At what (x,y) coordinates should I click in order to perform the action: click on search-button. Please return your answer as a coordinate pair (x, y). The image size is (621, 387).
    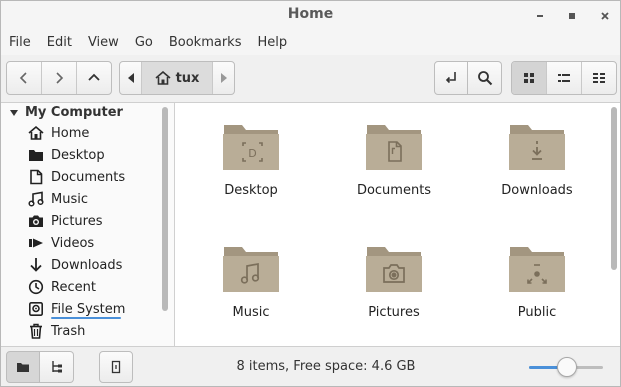
    Looking at the image, I should click on (485, 78).